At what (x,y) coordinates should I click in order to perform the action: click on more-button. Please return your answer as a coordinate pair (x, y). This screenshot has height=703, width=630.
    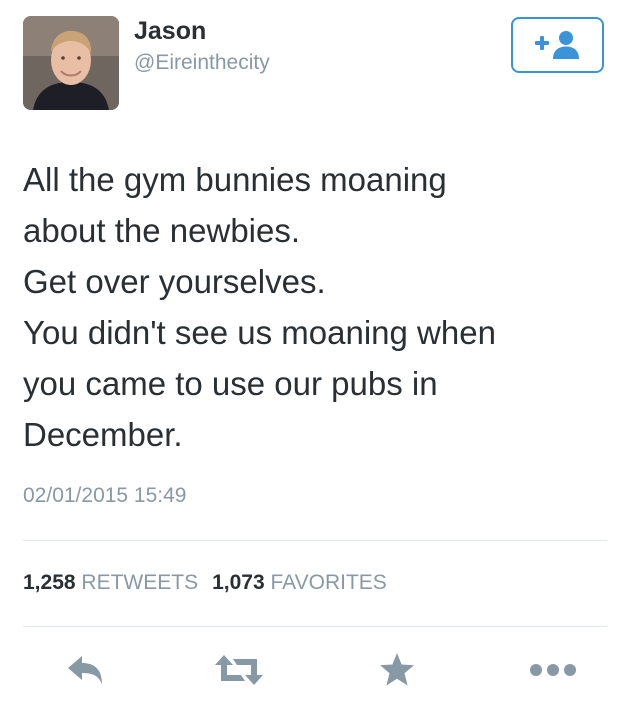
    Looking at the image, I should click on (553, 670).